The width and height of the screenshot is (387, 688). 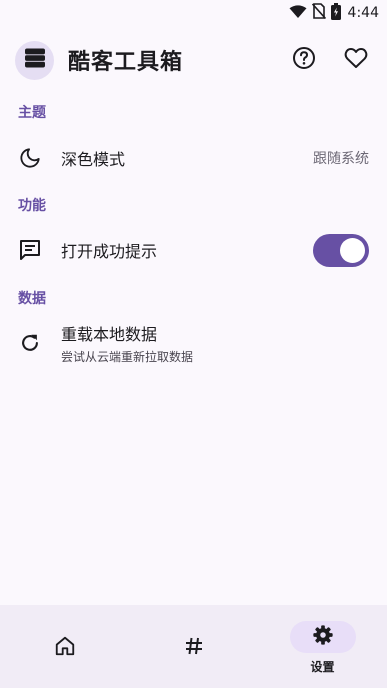 I want to click on refresh-icon, so click(x=30, y=343).